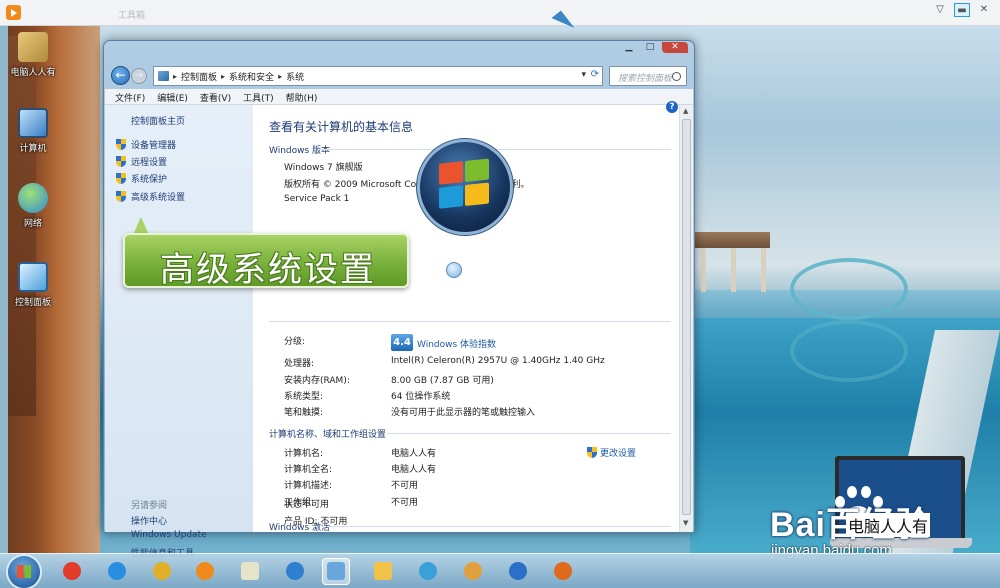  I want to click on link-label: 远程设置, so click(149, 163).